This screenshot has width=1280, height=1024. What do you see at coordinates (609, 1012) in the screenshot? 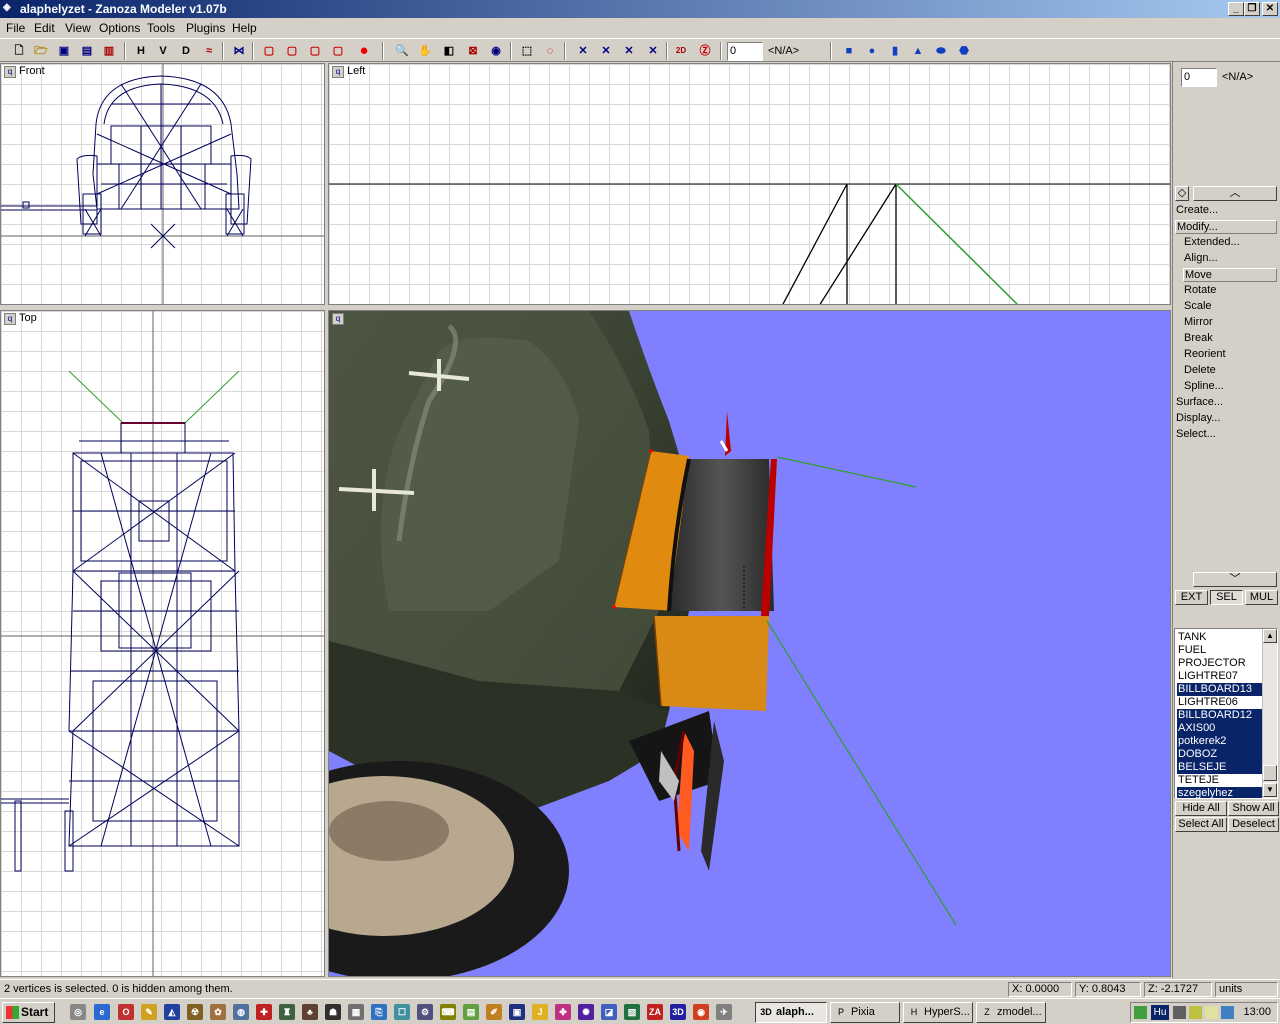
I see `quicklaunch-app10-icon: ◪` at bounding box center [609, 1012].